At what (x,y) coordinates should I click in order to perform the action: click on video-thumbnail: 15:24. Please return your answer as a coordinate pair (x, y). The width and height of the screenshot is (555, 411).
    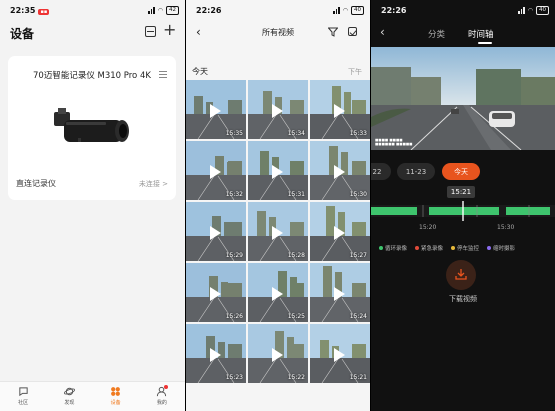
    Looking at the image, I should click on (340, 292).